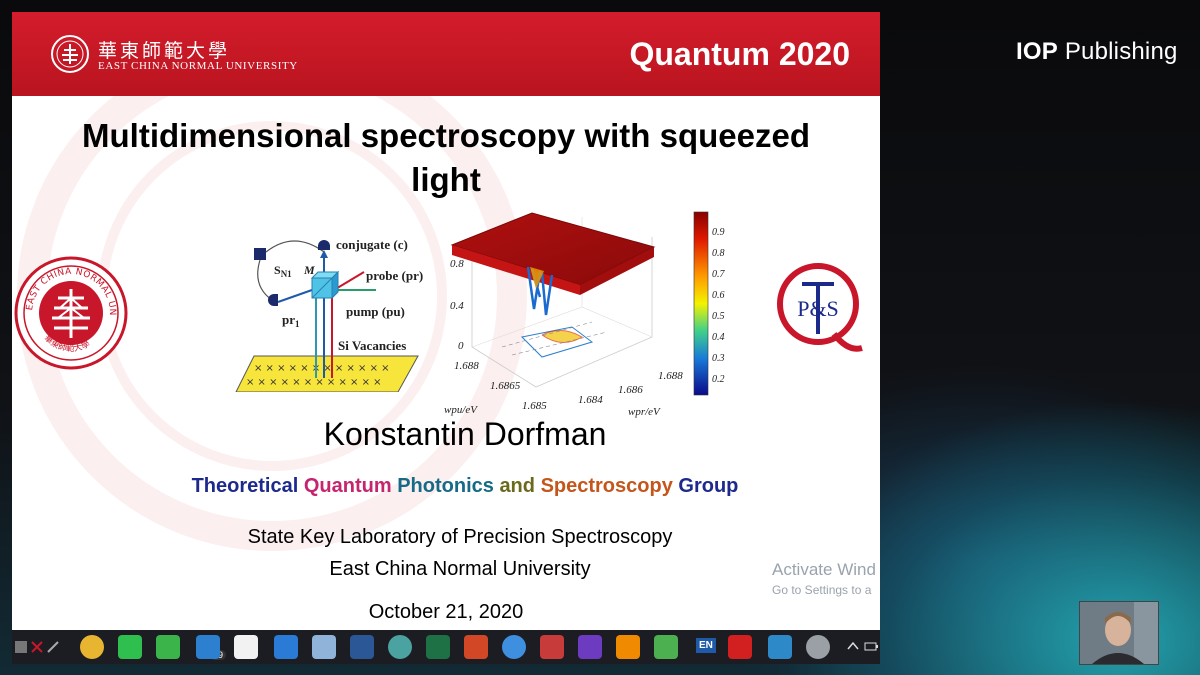 This screenshot has height=675, width=1200. What do you see at coordinates (460, 569) in the screenshot?
I see `institution-name: East China Normal University` at bounding box center [460, 569].